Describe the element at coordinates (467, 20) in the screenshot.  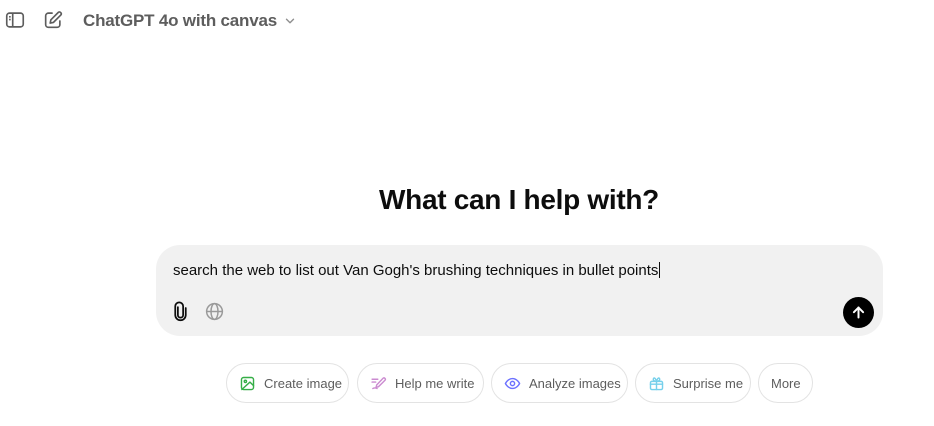
I see `top-bar: ChatGPT 4o with canvas` at that location.